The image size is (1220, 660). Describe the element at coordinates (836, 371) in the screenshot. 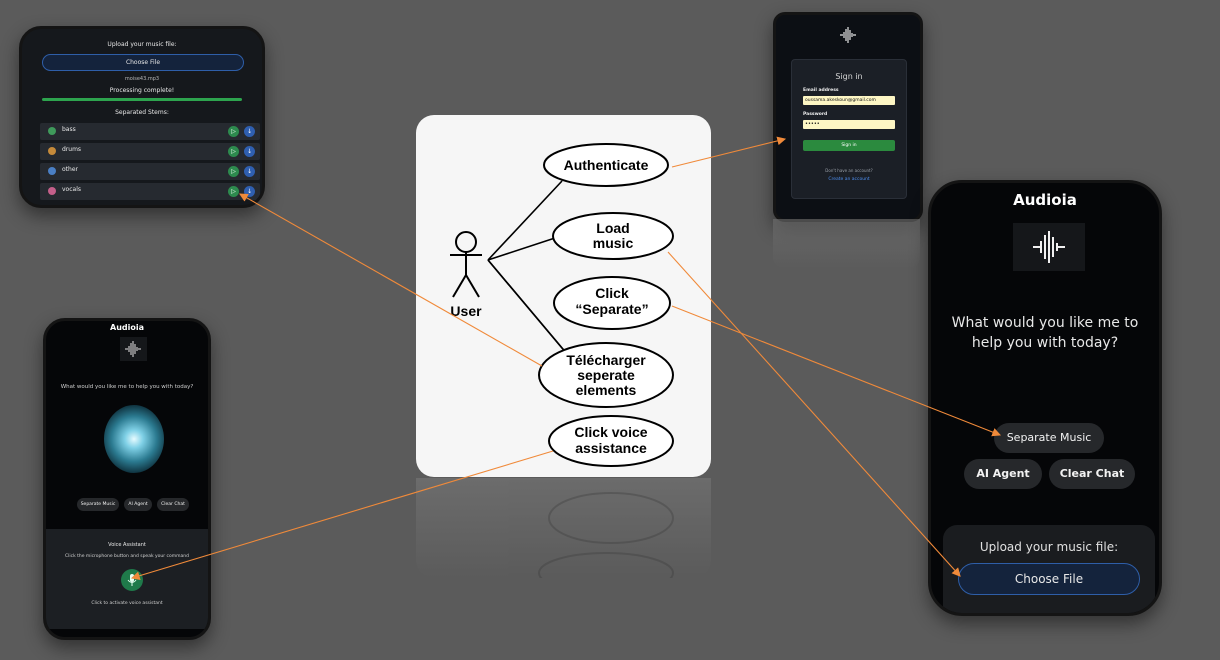

I see `arrow-separate-to-button` at that location.